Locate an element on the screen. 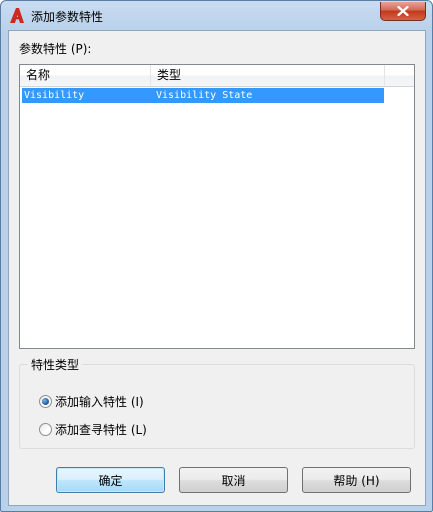 Image resolution: width=433 pixels, height=512 pixels. list-item-type: Visibility State is located at coordinates (204, 95).